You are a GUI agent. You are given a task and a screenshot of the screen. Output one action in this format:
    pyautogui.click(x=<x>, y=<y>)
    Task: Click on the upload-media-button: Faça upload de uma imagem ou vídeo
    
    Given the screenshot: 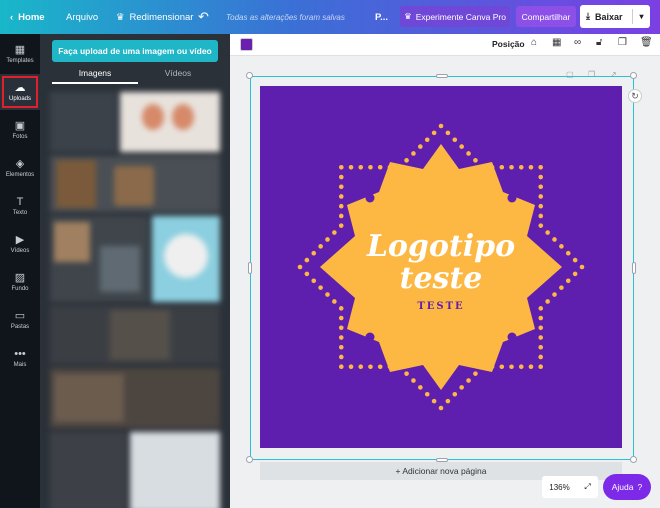 What is the action you would take?
    pyautogui.click(x=135, y=51)
    